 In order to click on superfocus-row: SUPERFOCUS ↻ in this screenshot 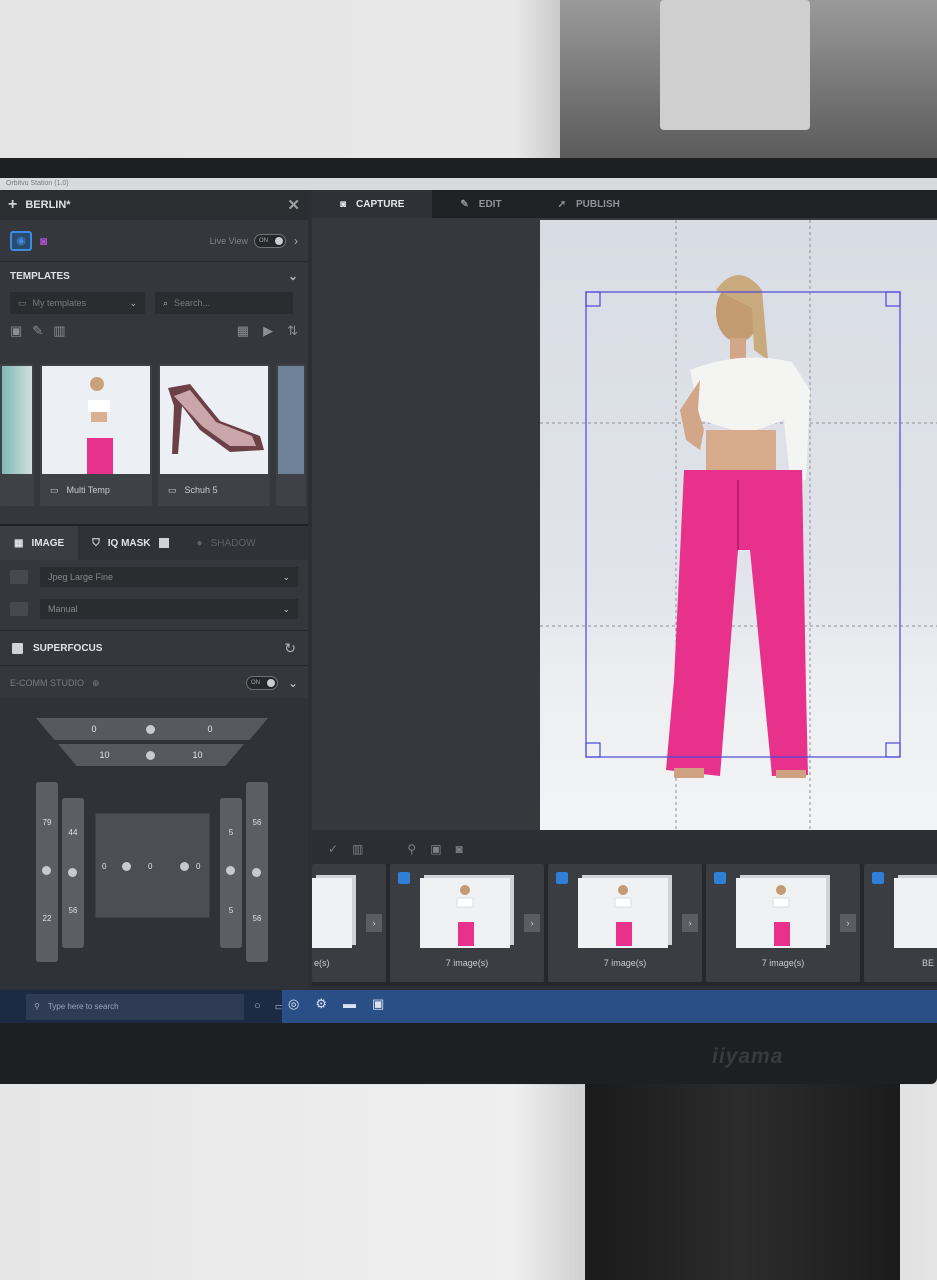, I will do `click(154, 648)`.